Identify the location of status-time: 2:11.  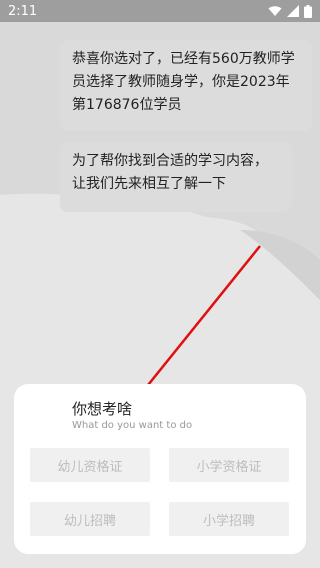
(23, 11).